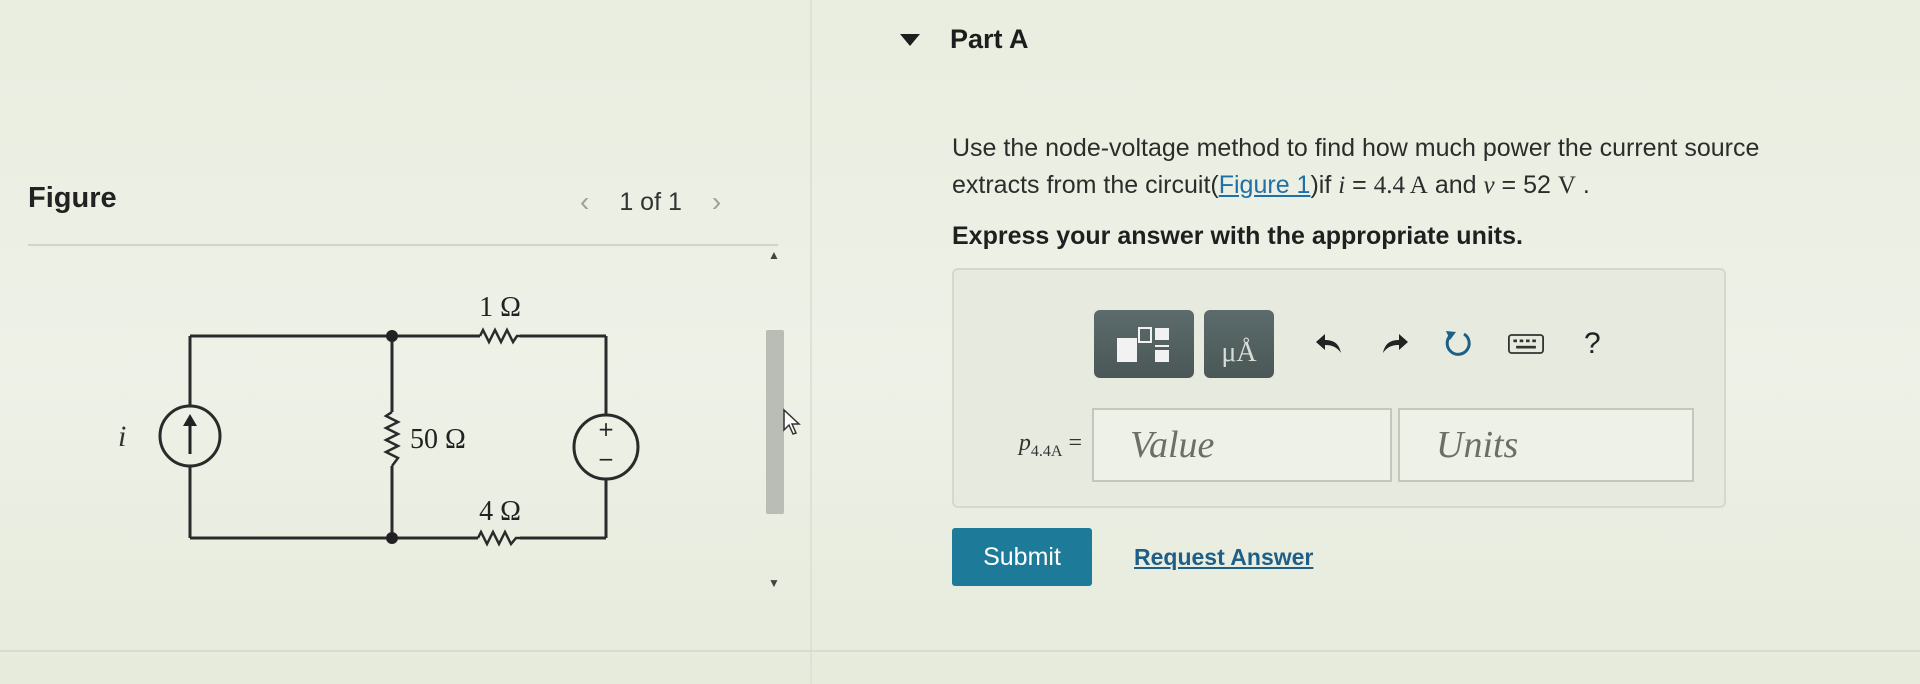  What do you see at coordinates (1223, 557) in the screenshot?
I see `request-answer-link: Request Answer` at bounding box center [1223, 557].